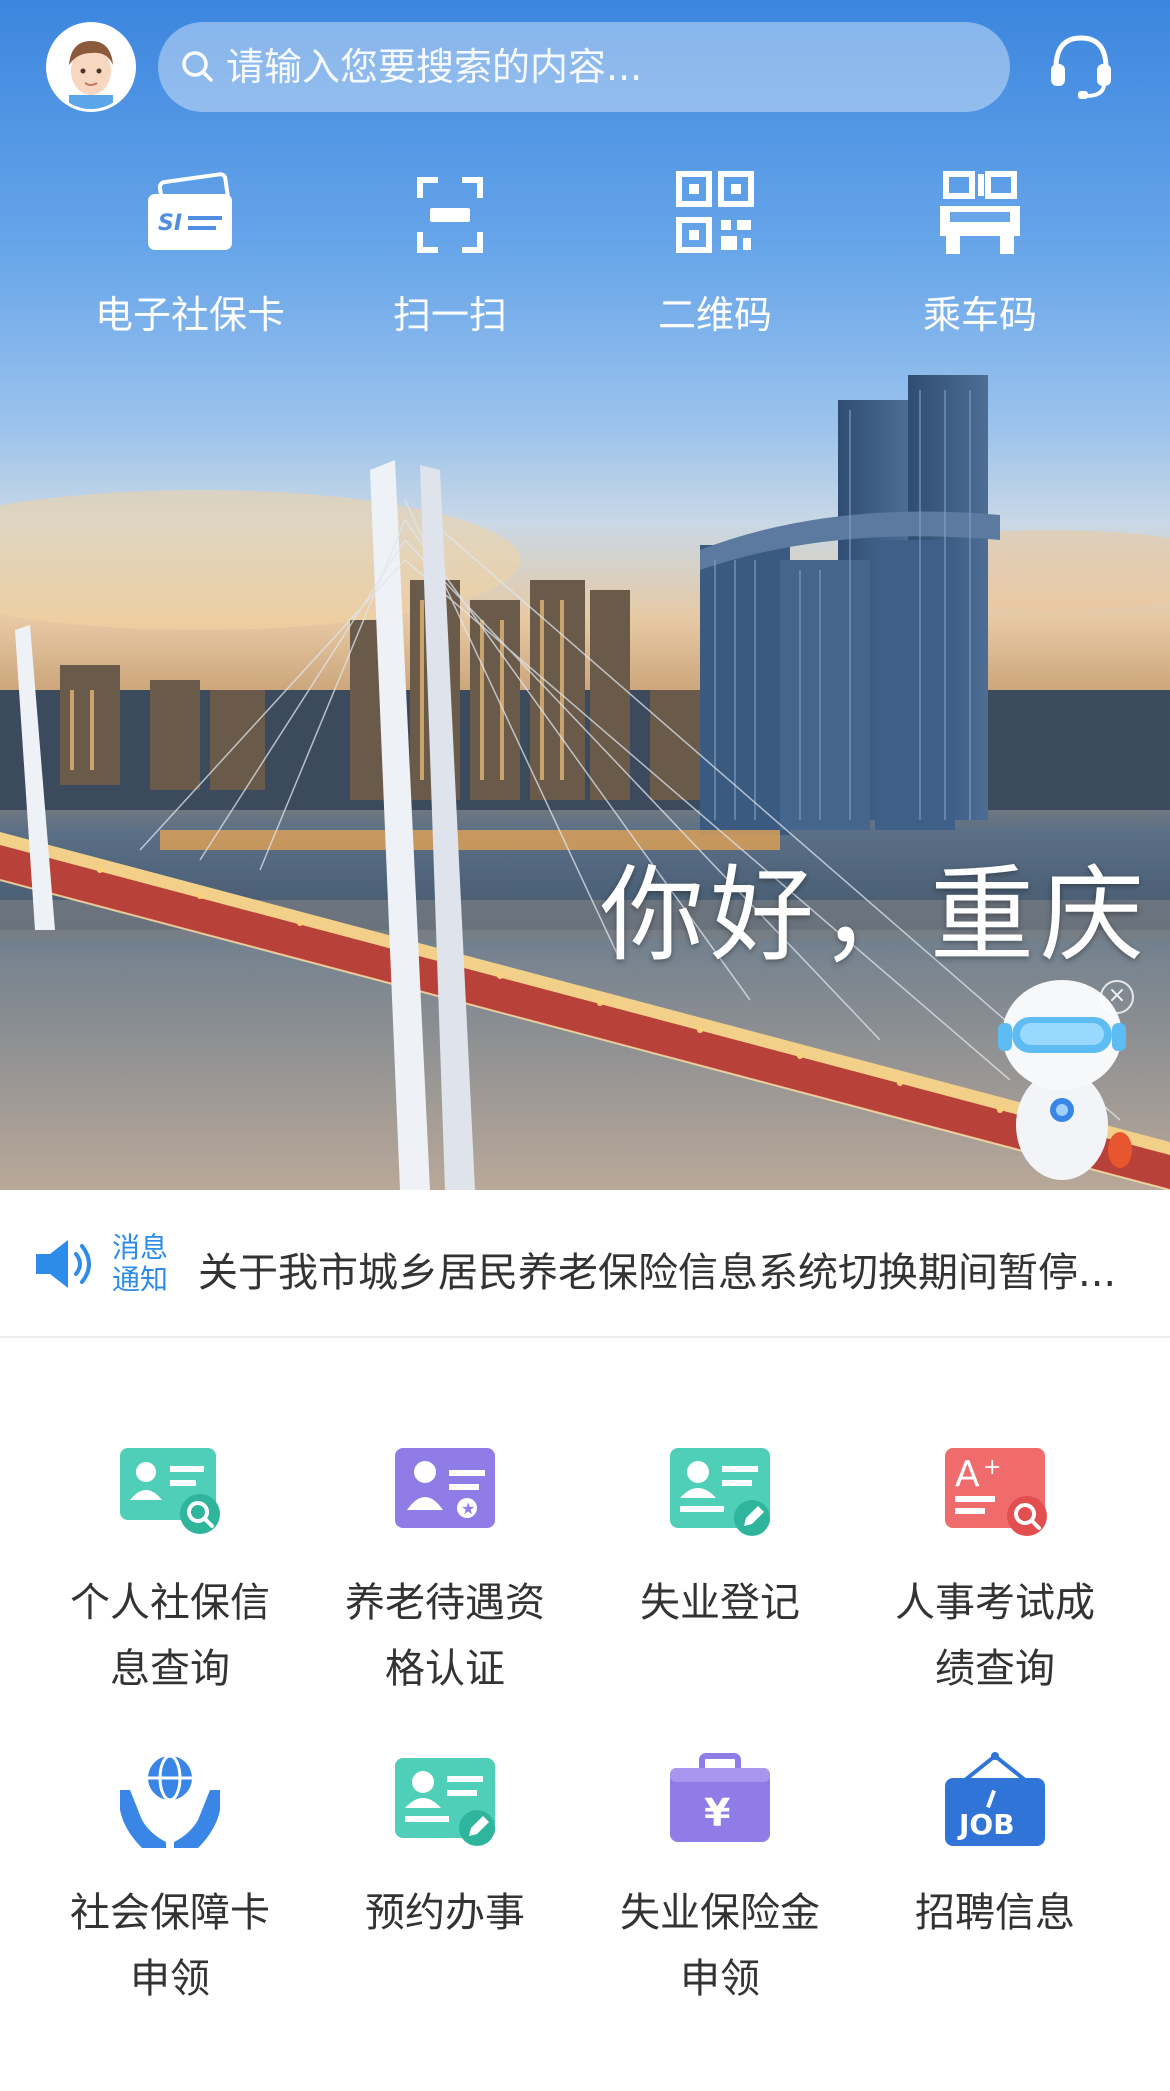  What do you see at coordinates (445, 1802) in the screenshot?
I see `appointment-card-icon` at bounding box center [445, 1802].